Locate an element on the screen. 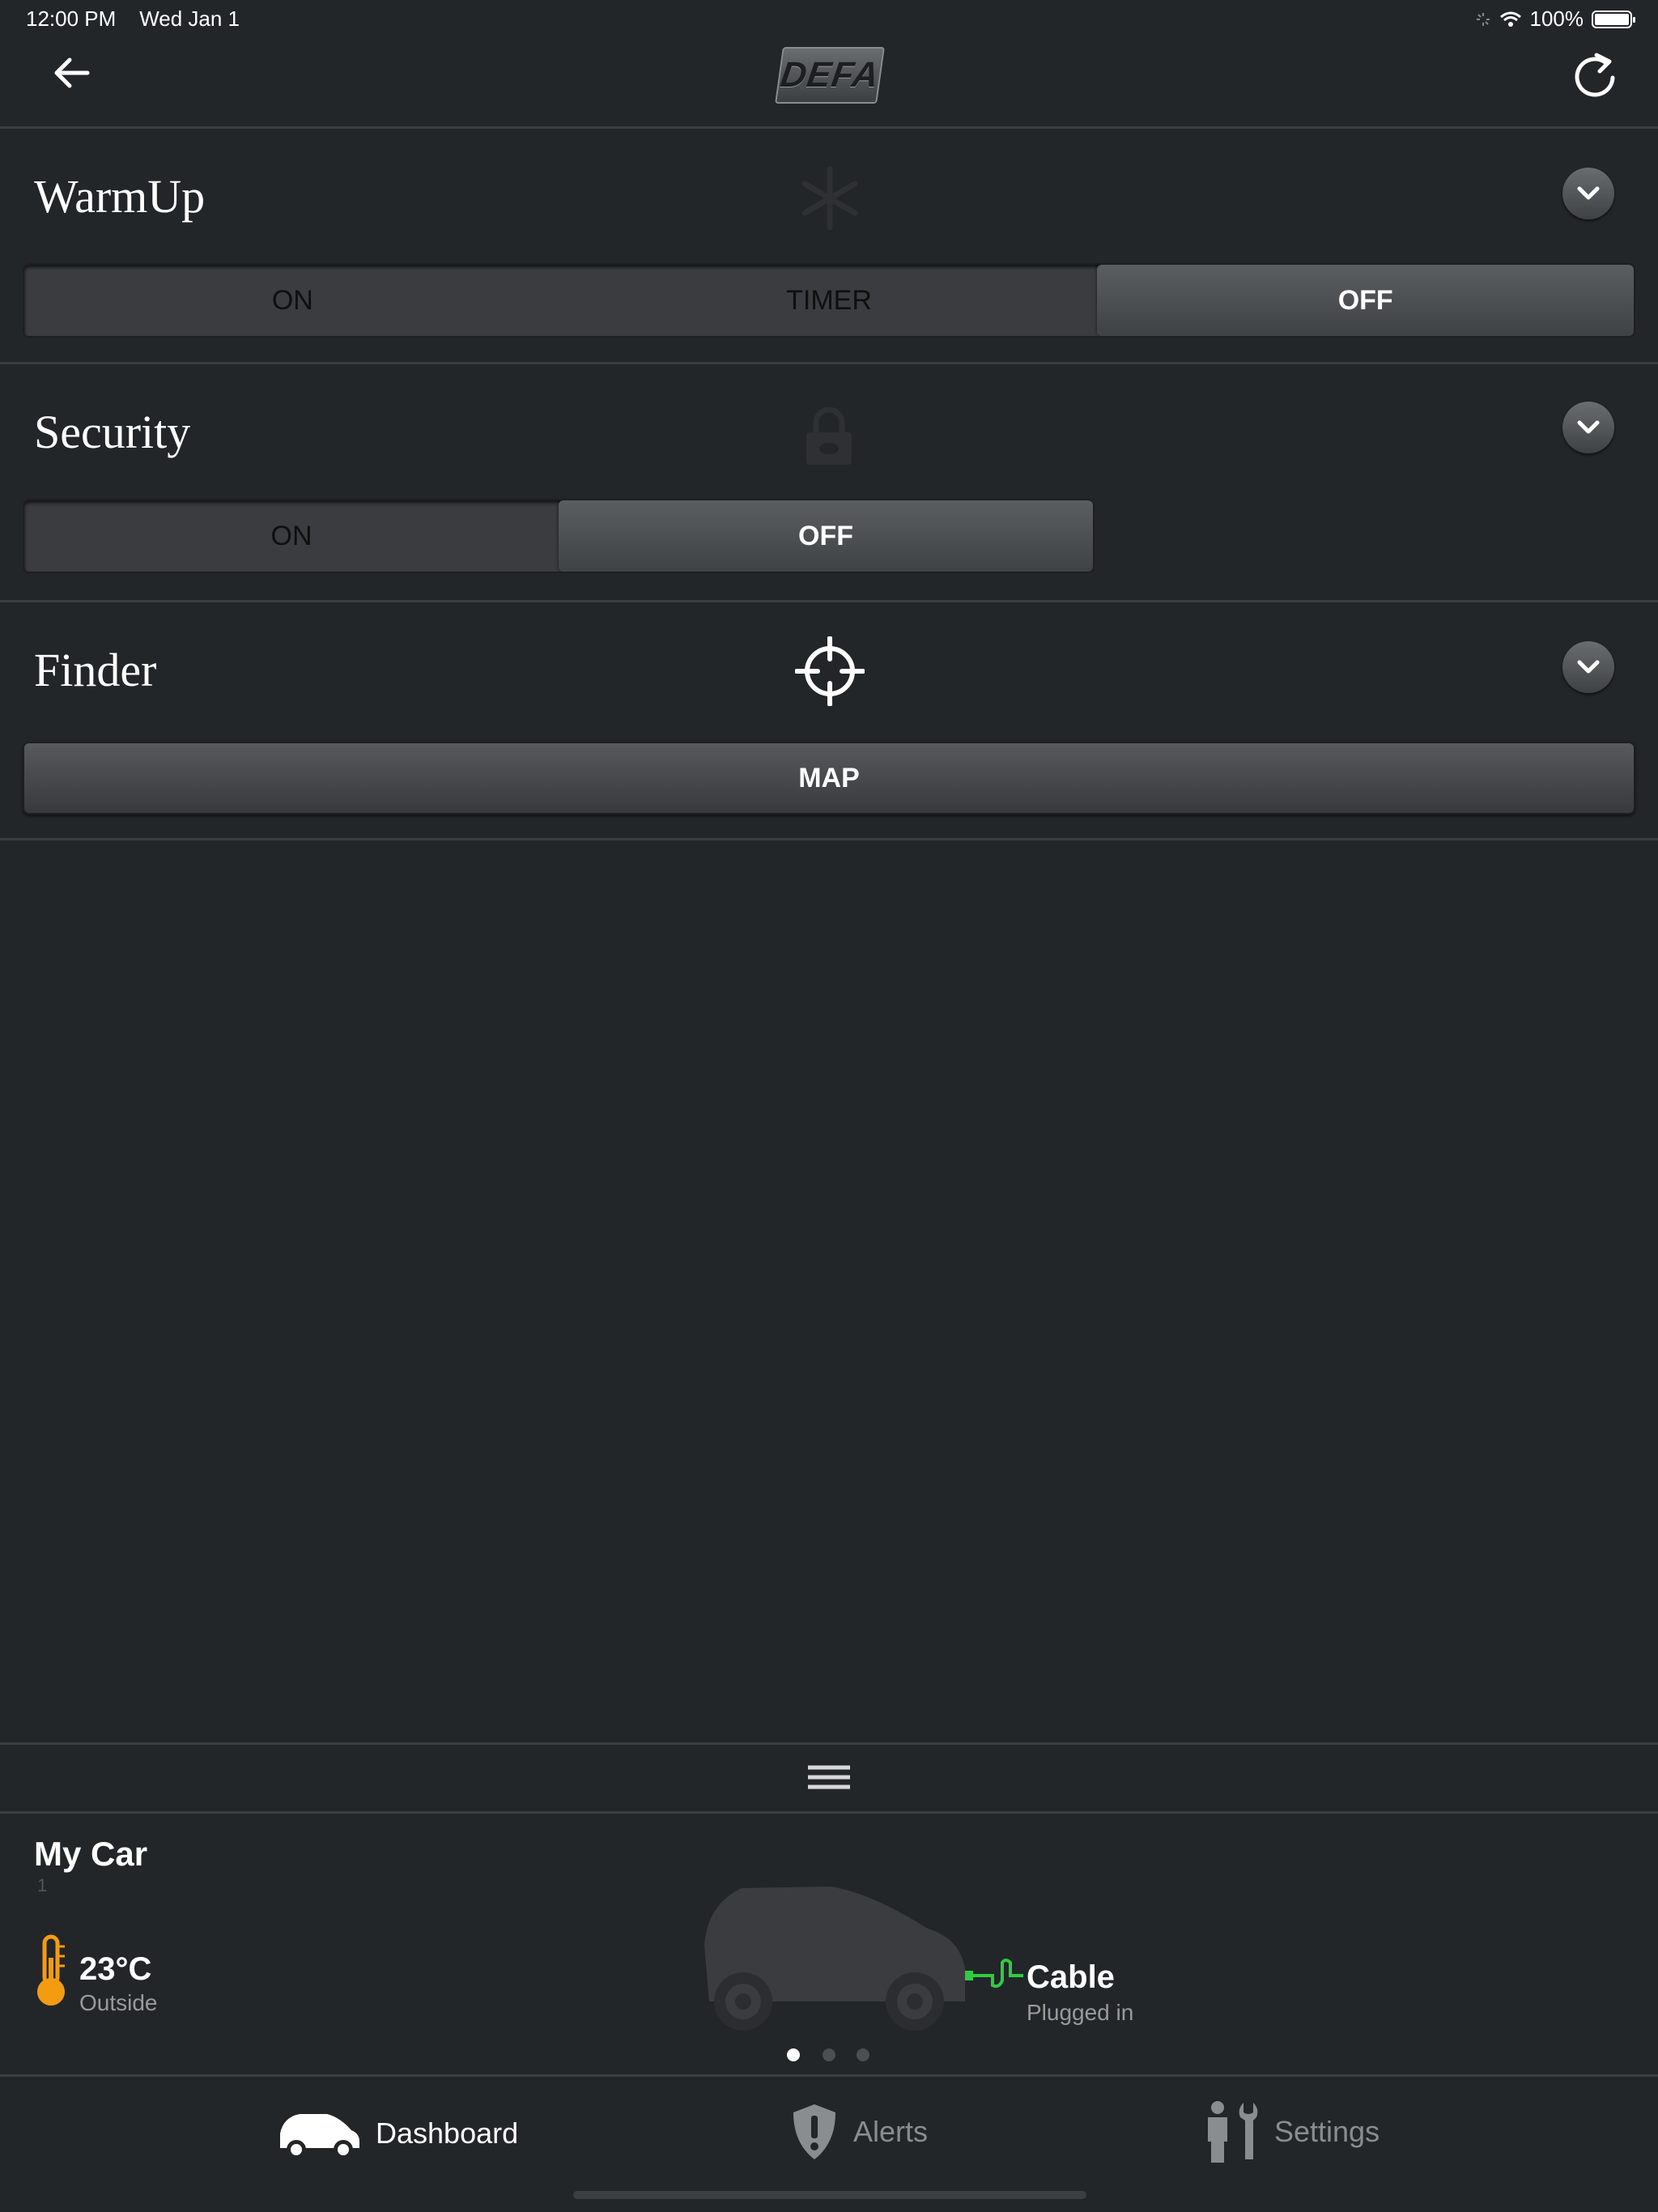 This screenshot has height=2212, width=1658. security-segmented-control: ON OFF is located at coordinates (559, 536).